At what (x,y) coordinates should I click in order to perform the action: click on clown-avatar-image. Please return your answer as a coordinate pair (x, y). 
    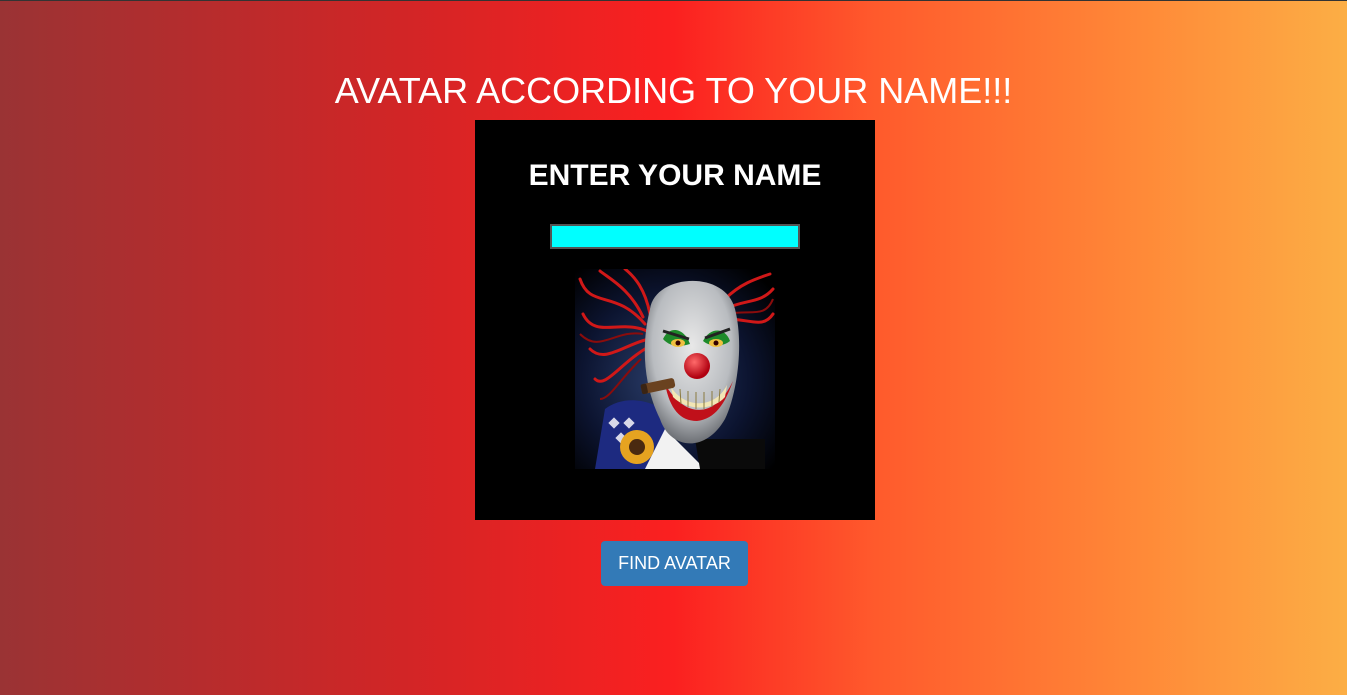
    Looking at the image, I should click on (675, 369).